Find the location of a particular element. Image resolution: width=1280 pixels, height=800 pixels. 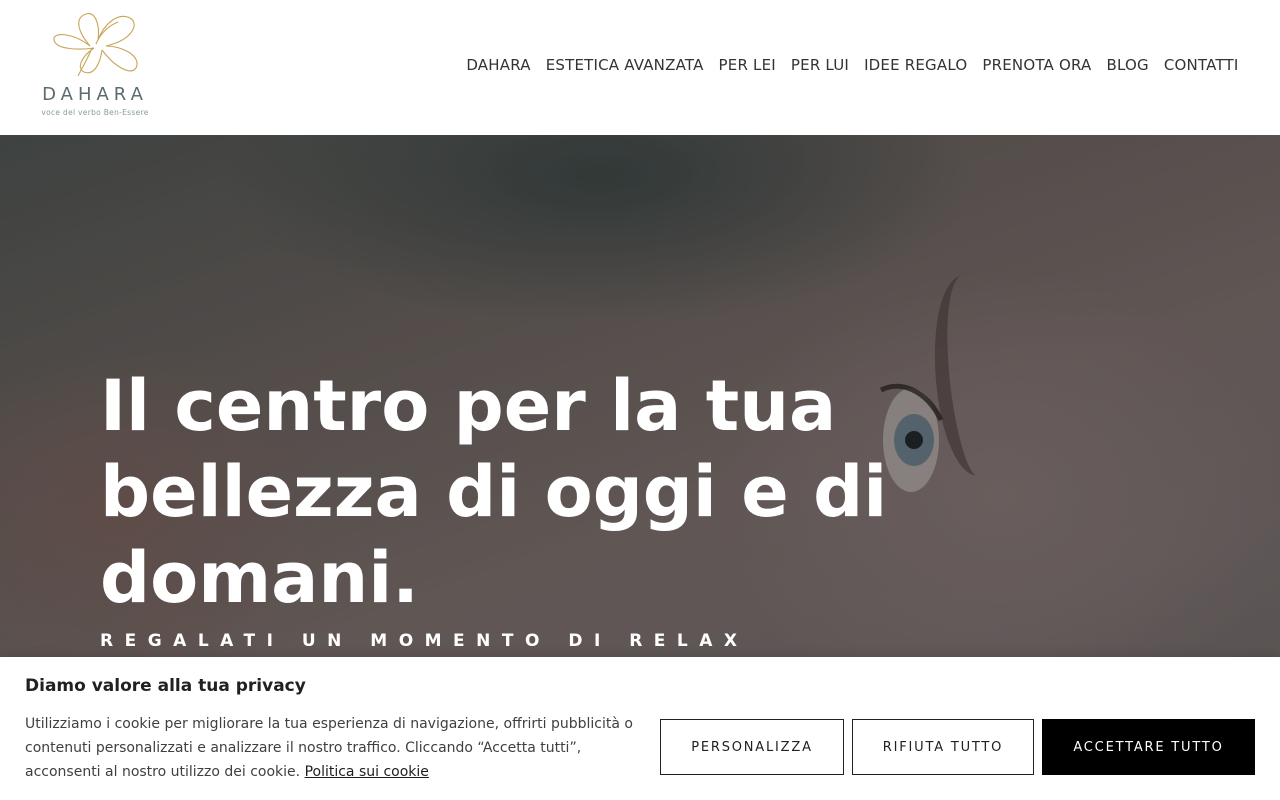

customize-button: PERSONALIZZA is located at coordinates (752, 747).